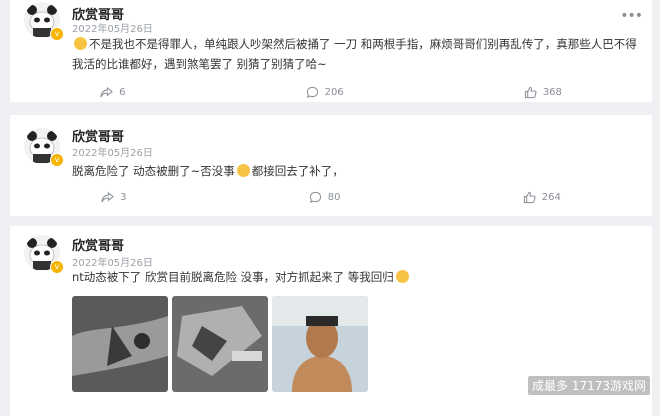  I want to click on hospital-bed-photo, so click(320, 344).